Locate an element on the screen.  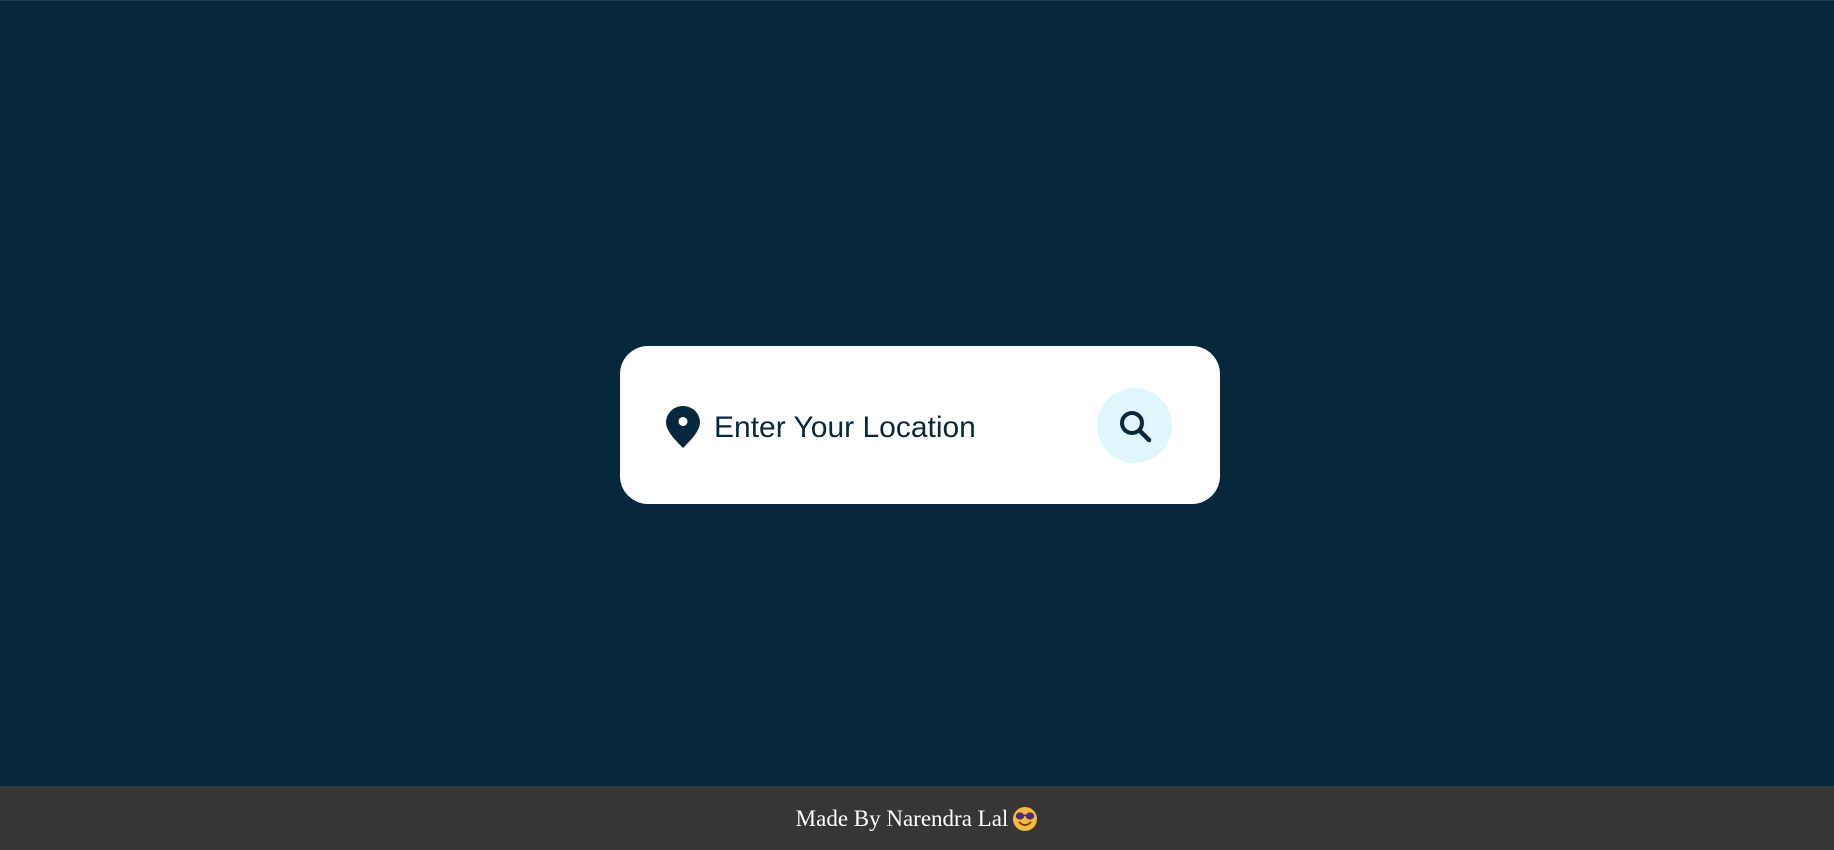
search-icon is located at coordinates (1135, 426).